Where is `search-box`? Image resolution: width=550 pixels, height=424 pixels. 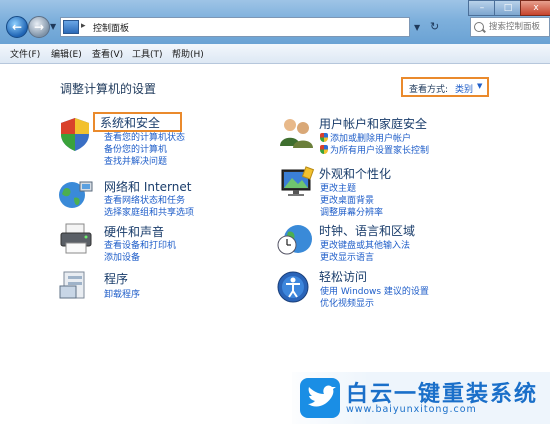 search-box is located at coordinates (510, 27).